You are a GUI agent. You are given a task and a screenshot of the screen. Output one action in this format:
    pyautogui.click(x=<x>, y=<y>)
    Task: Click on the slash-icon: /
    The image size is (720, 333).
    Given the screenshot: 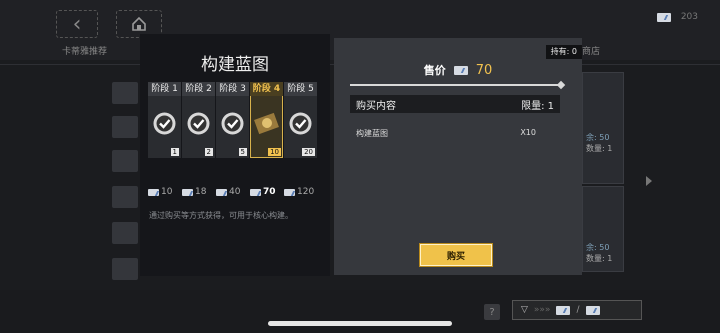 What is the action you would take?
    pyautogui.click(x=578, y=310)
    